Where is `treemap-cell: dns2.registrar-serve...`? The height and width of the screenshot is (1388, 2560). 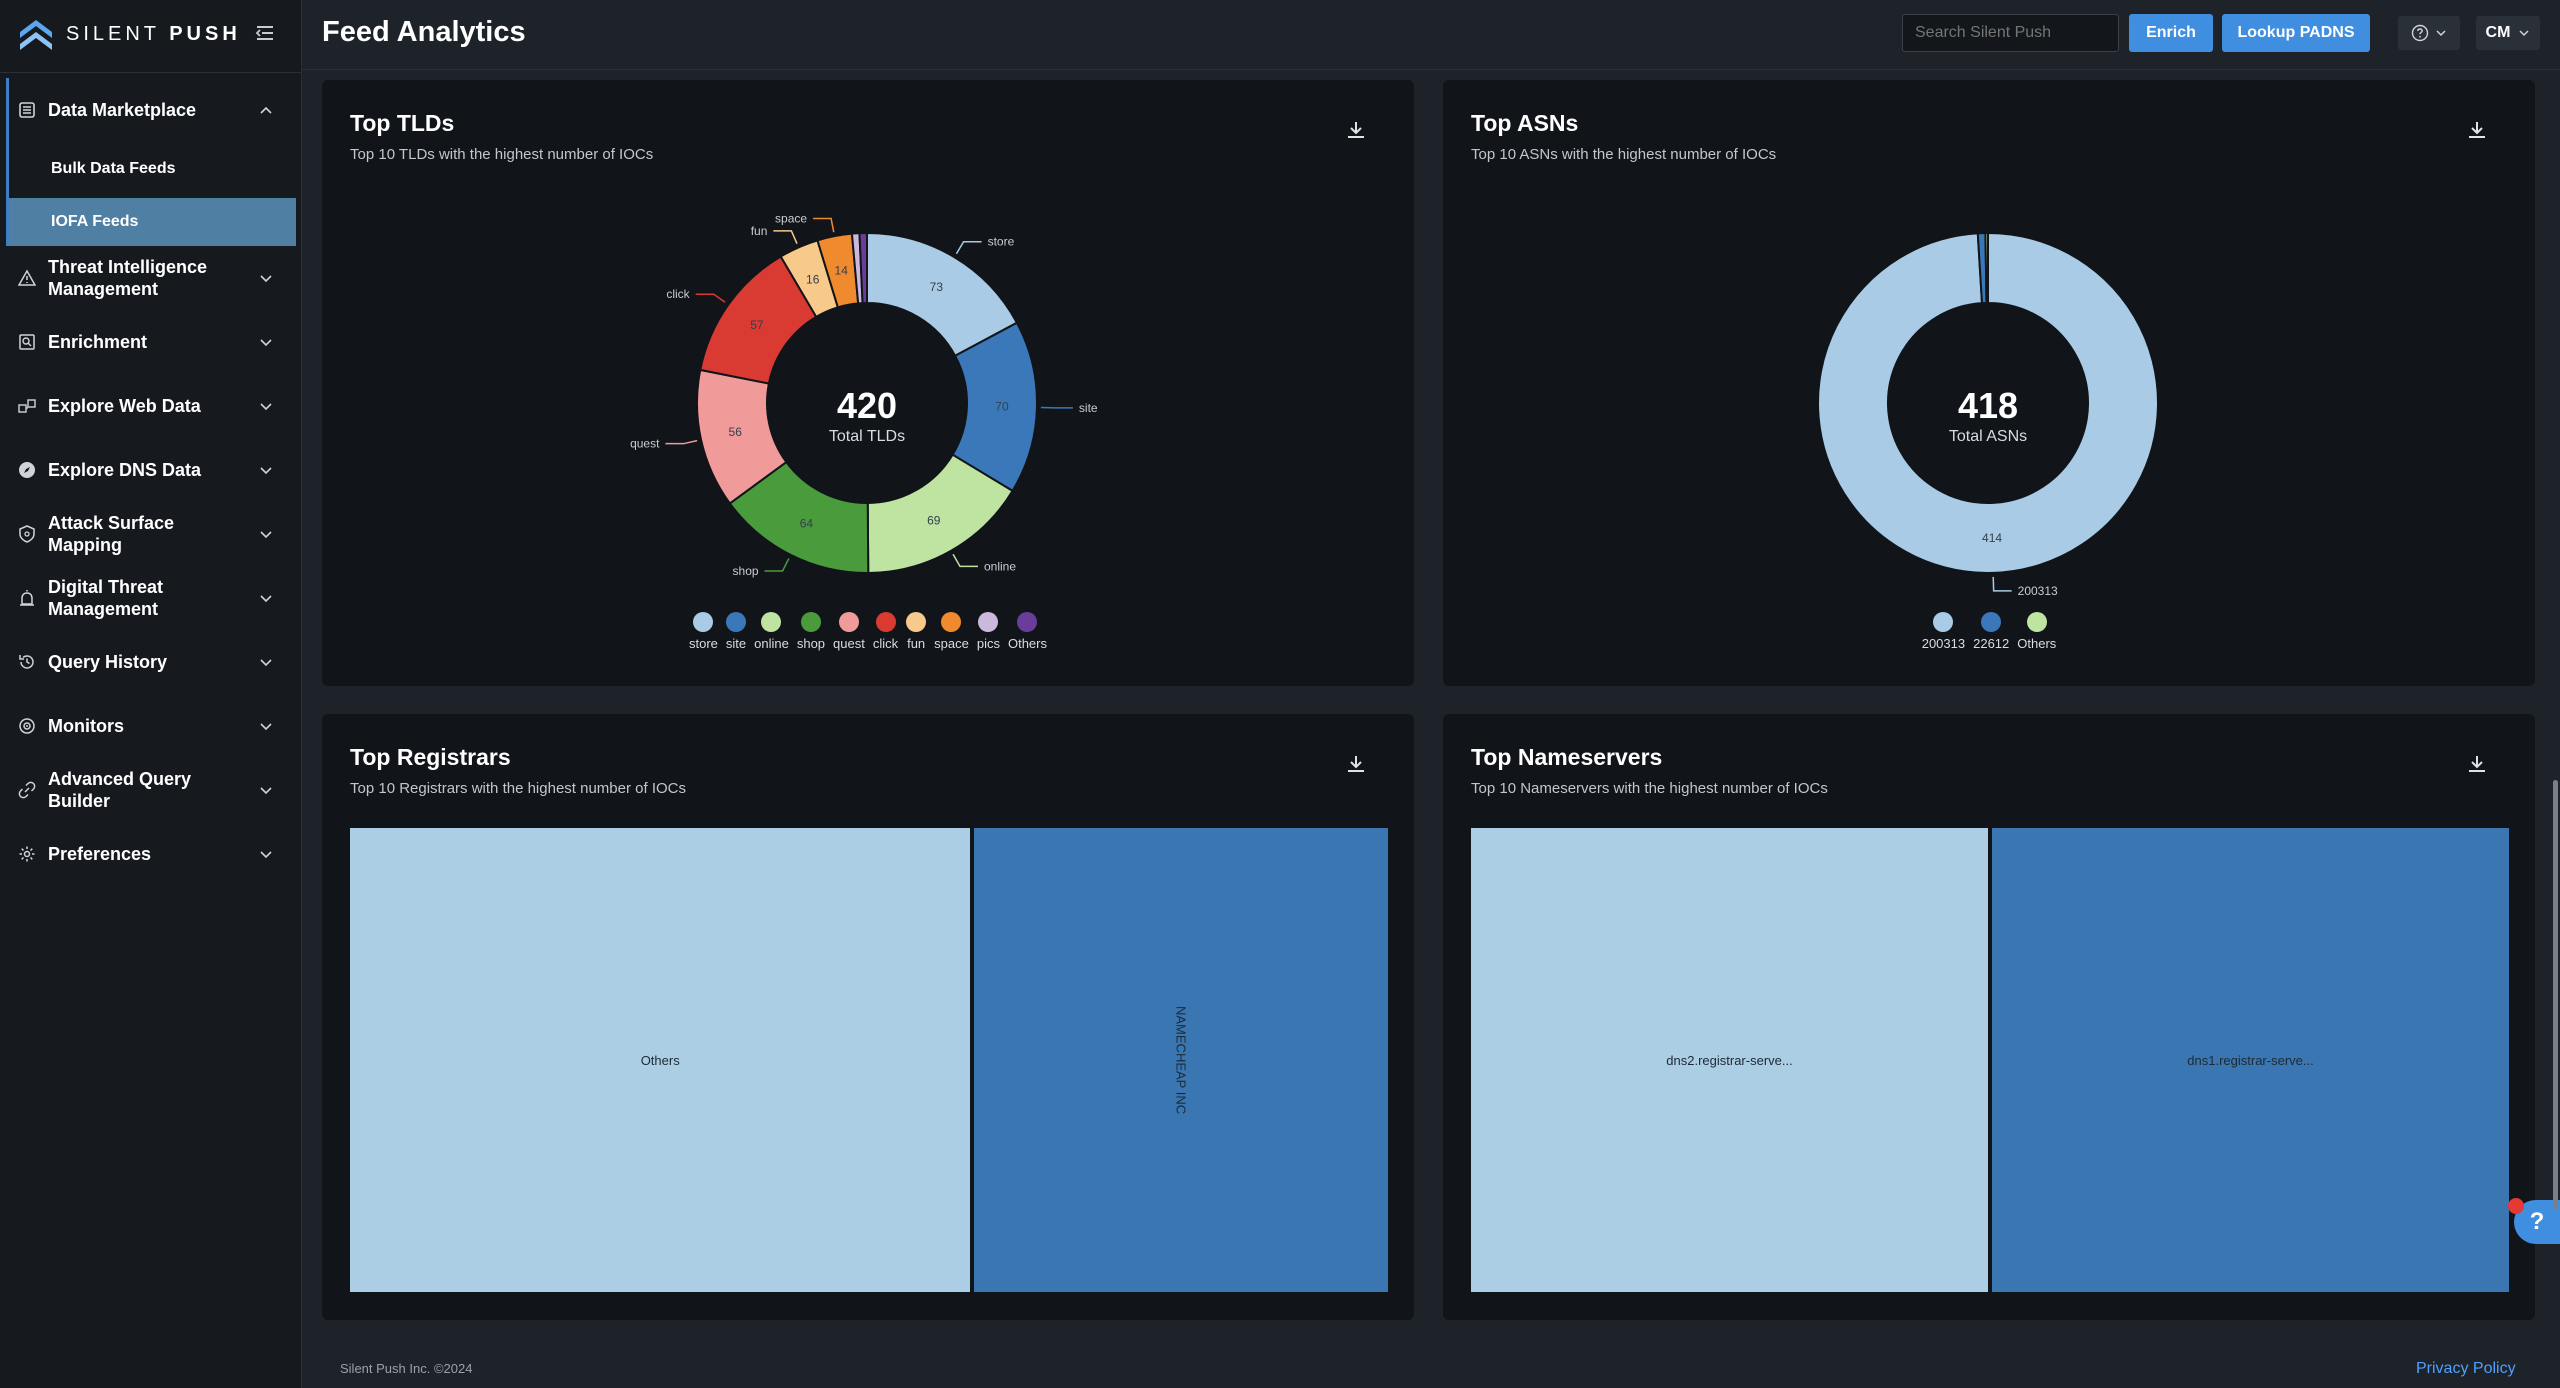
treemap-cell: dns2.registrar-serve... is located at coordinates (1729, 1060).